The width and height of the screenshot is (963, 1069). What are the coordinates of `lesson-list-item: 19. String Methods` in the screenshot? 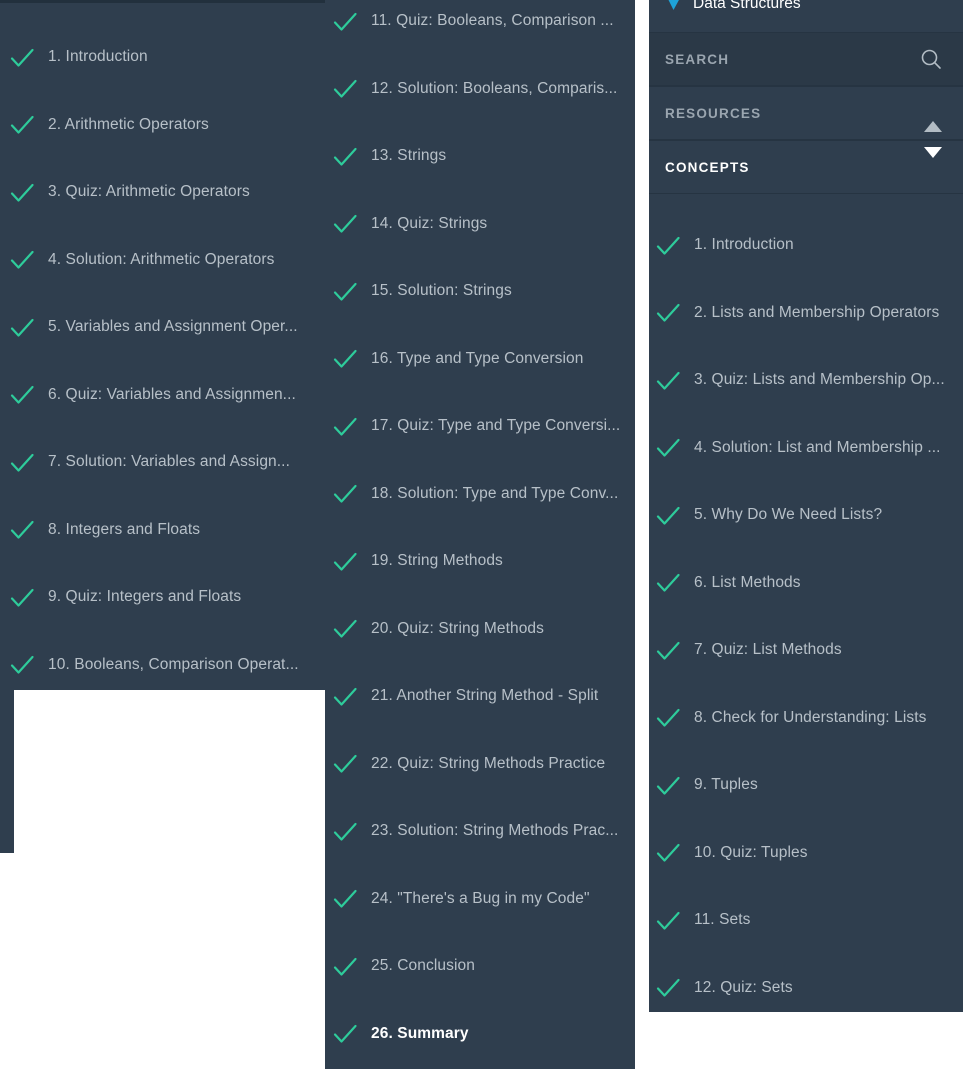 It's located at (480, 562).